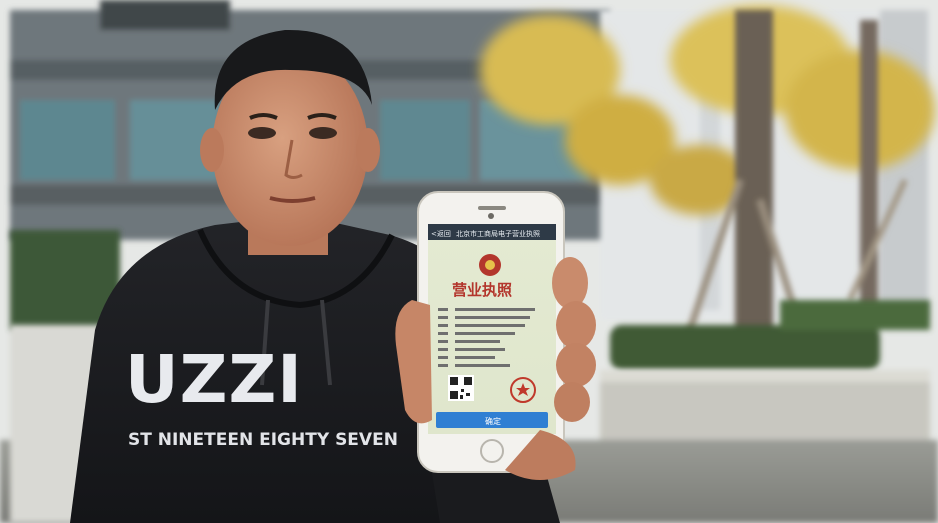 This screenshot has width=938, height=523. I want to click on phone-speaker, so click(492, 208).